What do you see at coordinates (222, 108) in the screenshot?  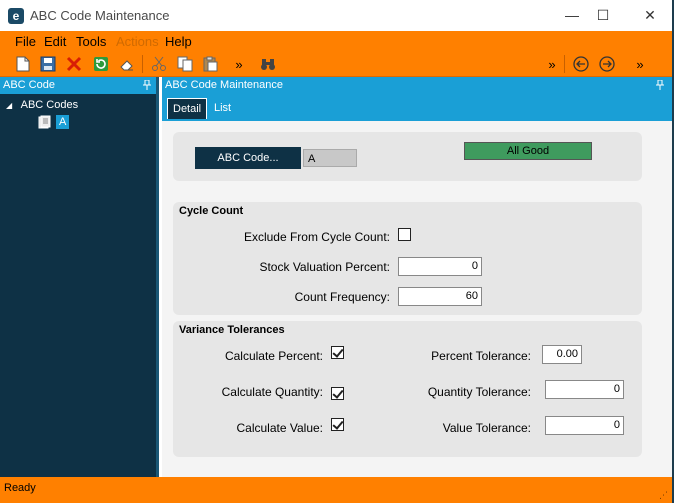 I see `tab-list: List` at bounding box center [222, 108].